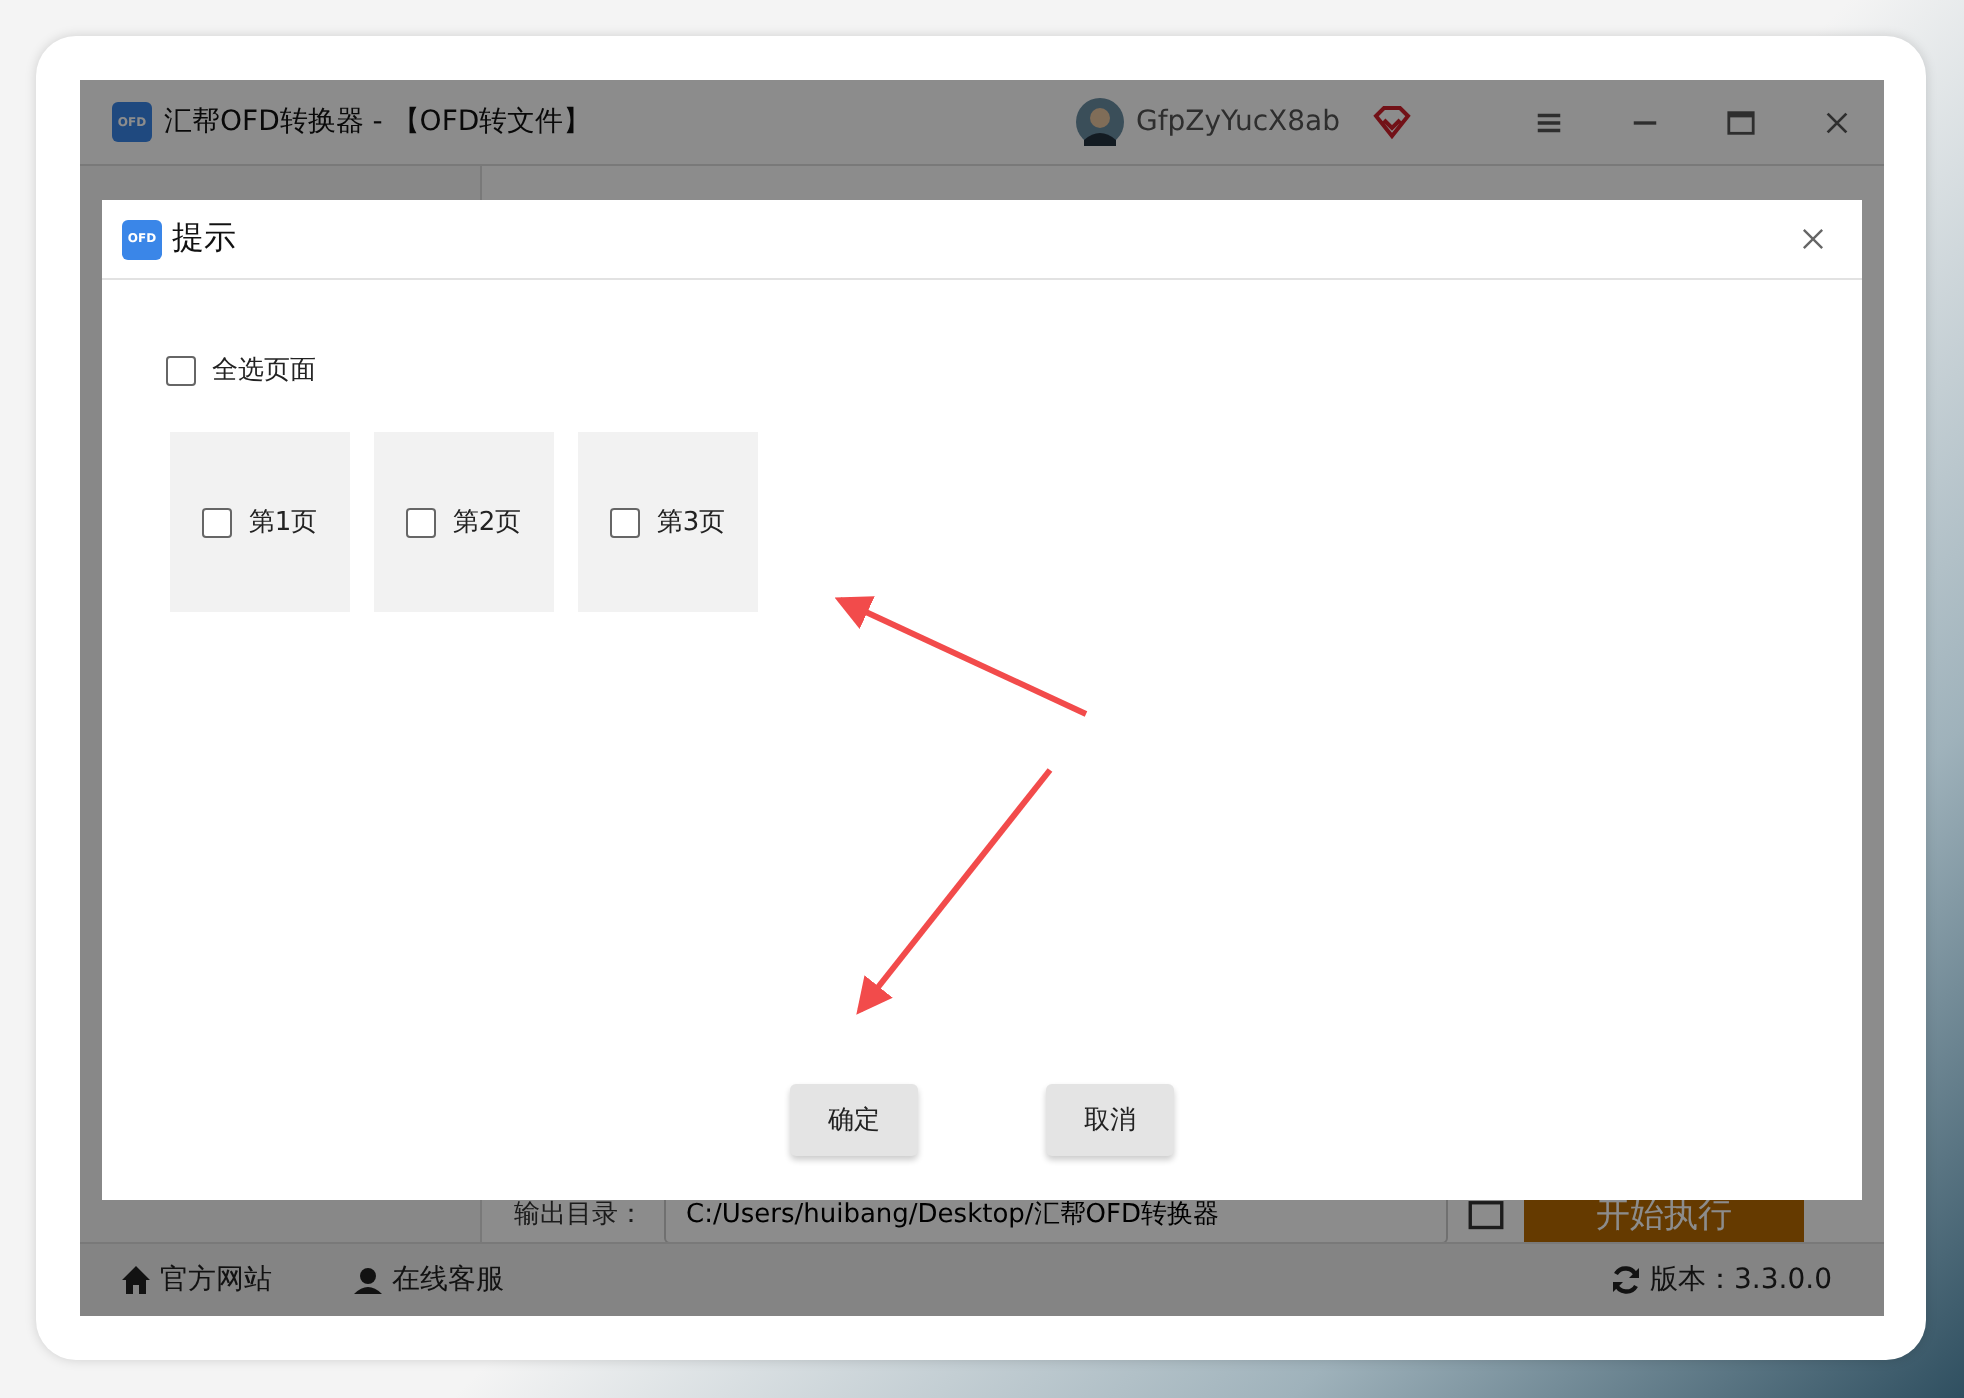 The width and height of the screenshot is (1964, 1398). Describe the element at coordinates (241, 370) in the screenshot. I see `select-all-checkbox: 全选页面` at that location.